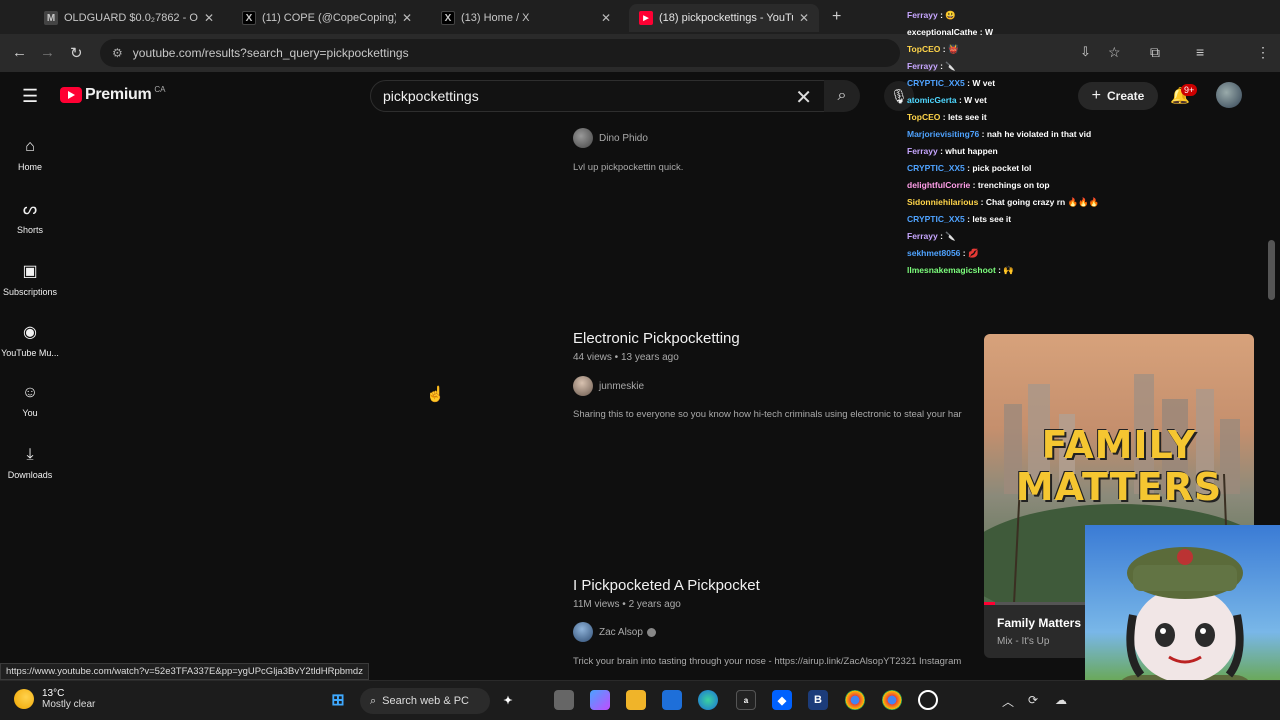  What do you see at coordinates (129, 18) in the screenshot?
I see `browser-tab: M OLDGUARD $0.0₂7862 - Old De ✕` at bounding box center [129, 18].